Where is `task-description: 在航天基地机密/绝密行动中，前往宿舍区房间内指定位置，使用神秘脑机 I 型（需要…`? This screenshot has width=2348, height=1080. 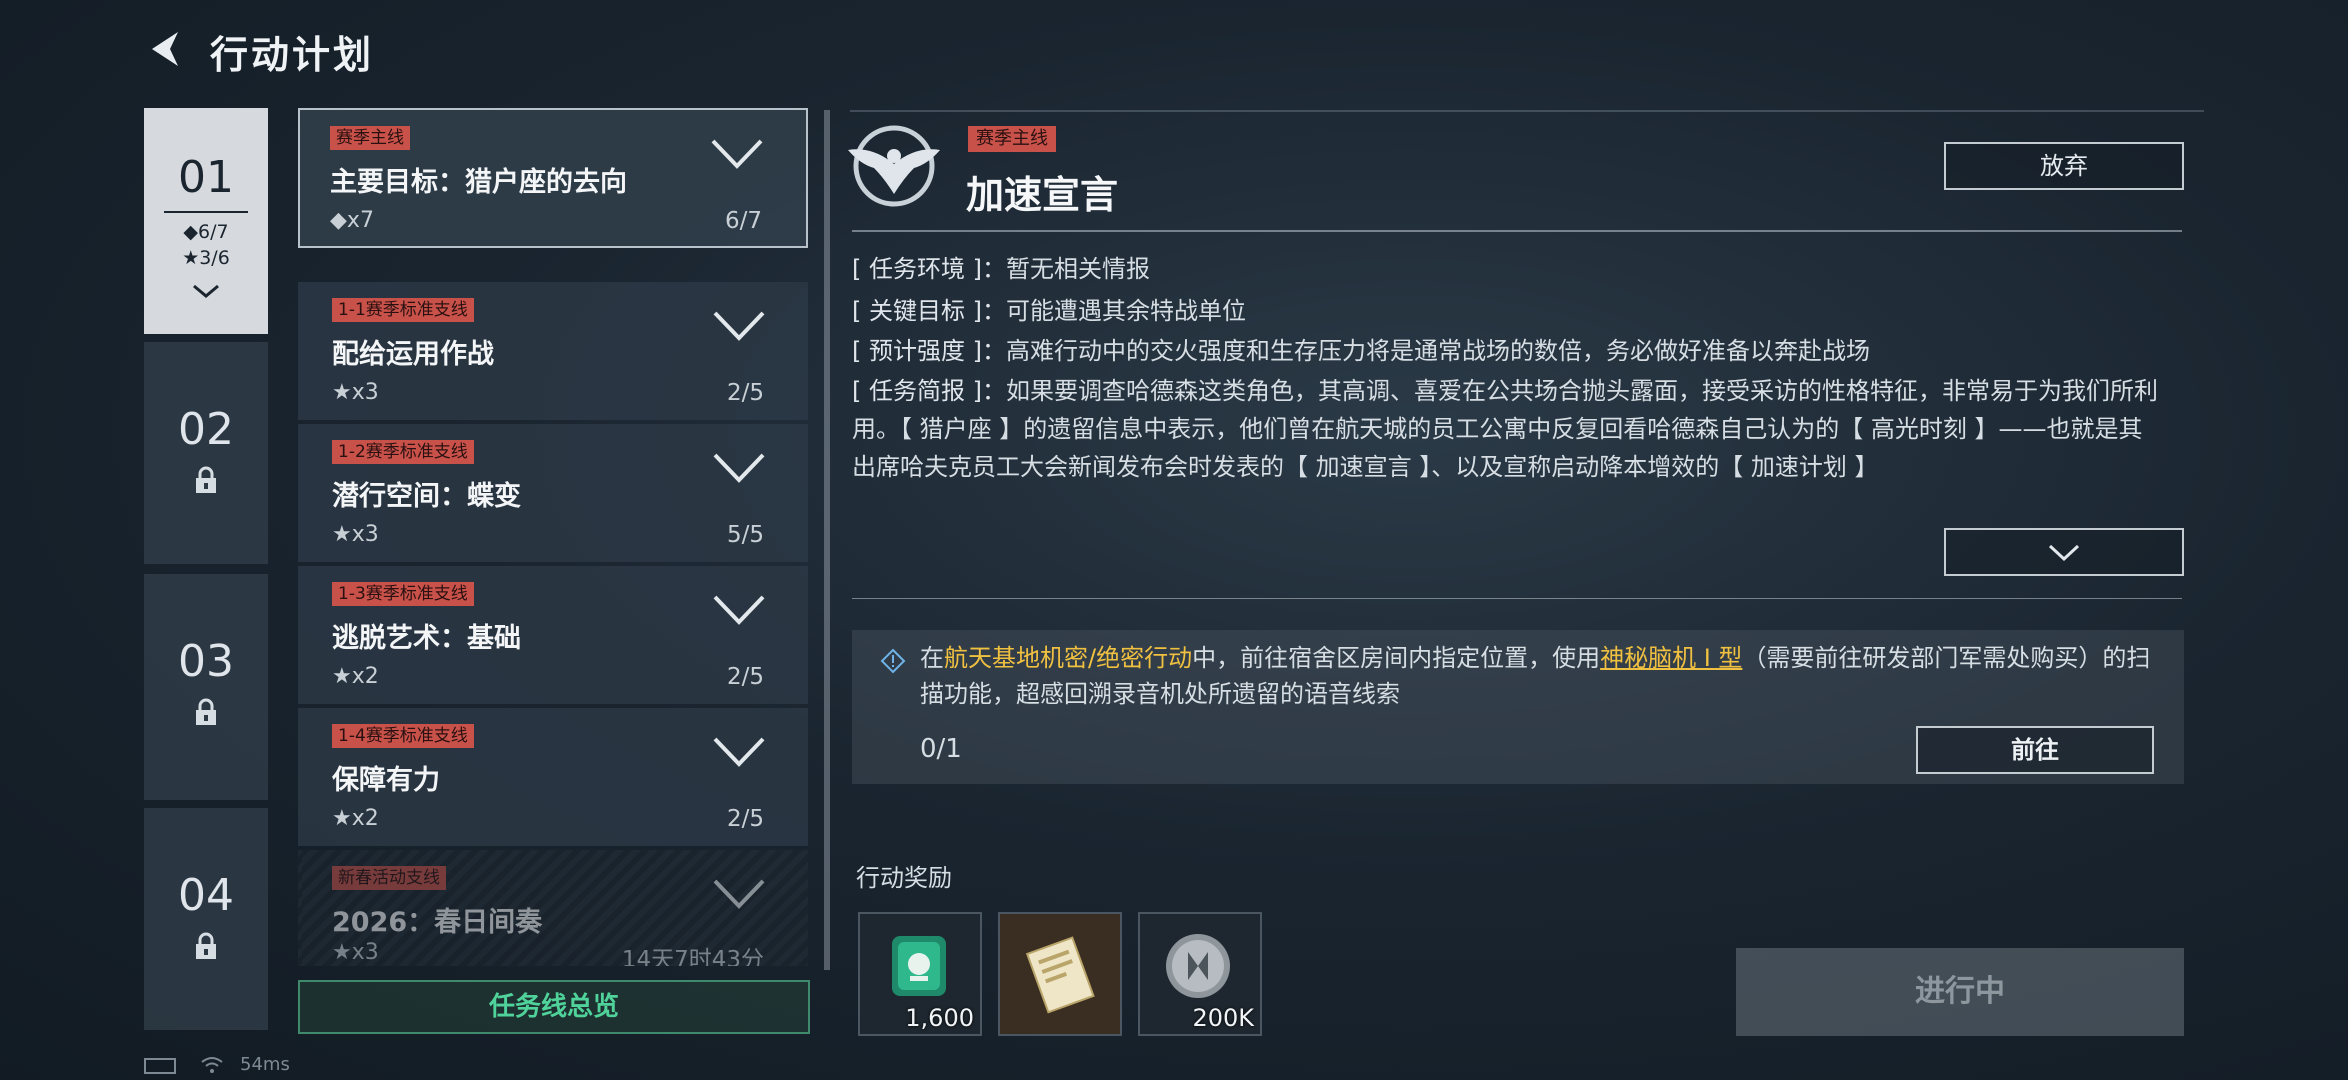
task-description: 在航天基地机密/绝密行动中，前往宿舍区房间内指定位置，使用神秘脑机 I 型（需要… is located at coordinates (1545, 676).